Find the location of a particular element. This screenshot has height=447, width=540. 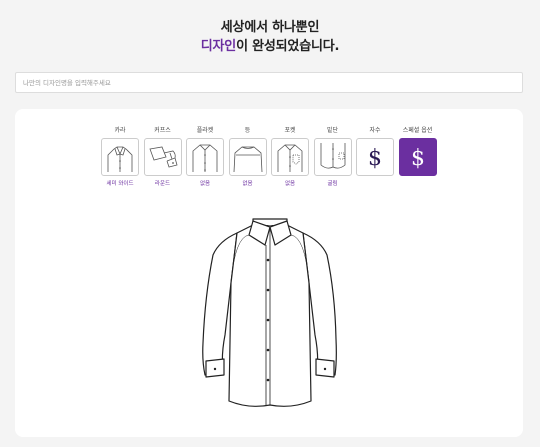

option-embroidery: 자수 $ is located at coordinates (375, 157).